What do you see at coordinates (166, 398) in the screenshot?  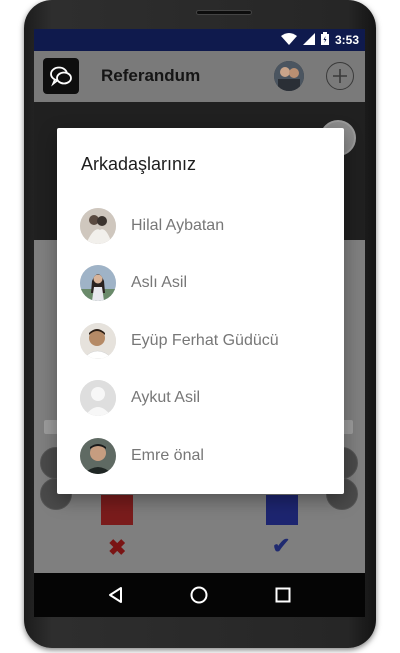 I see `friend-name: Aykut Asil` at bounding box center [166, 398].